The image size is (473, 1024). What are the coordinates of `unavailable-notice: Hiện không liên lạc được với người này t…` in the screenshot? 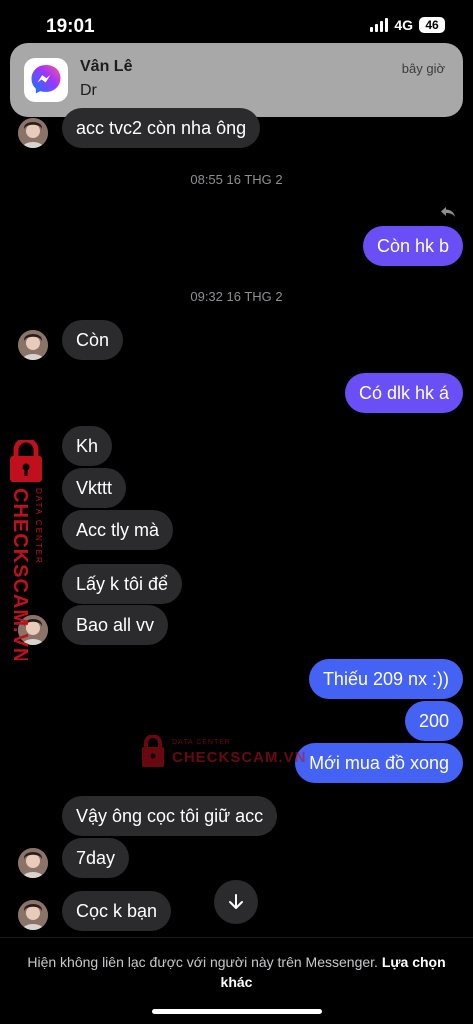 It's located at (236, 972).